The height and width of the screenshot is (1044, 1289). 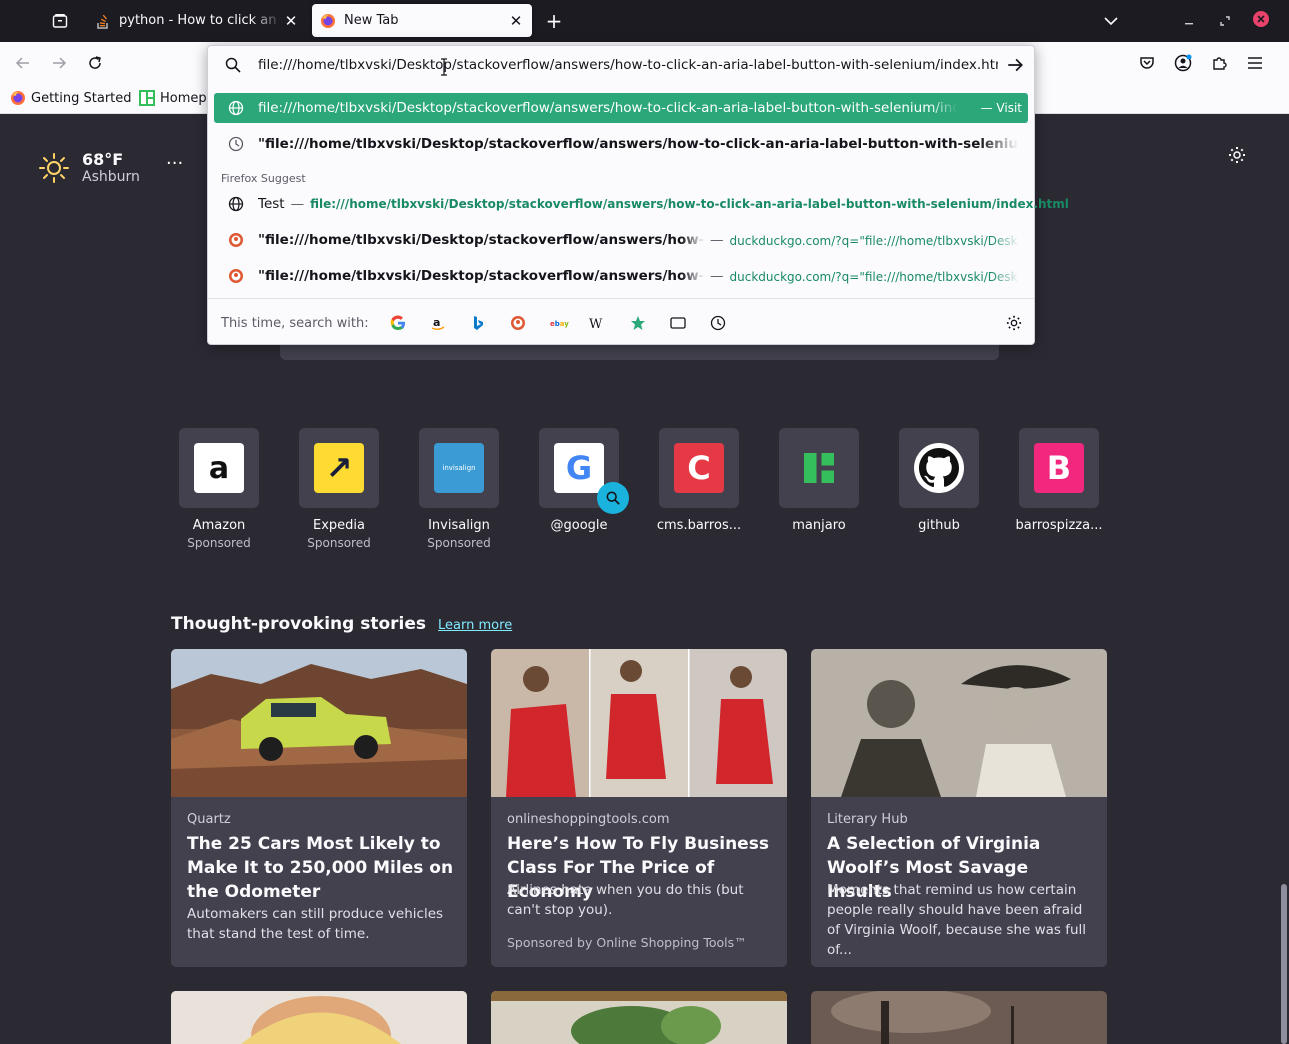 What do you see at coordinates (111, 177) in the screenshot?
I see `weather-city: Ashburn` at bounding box center [111, 177].